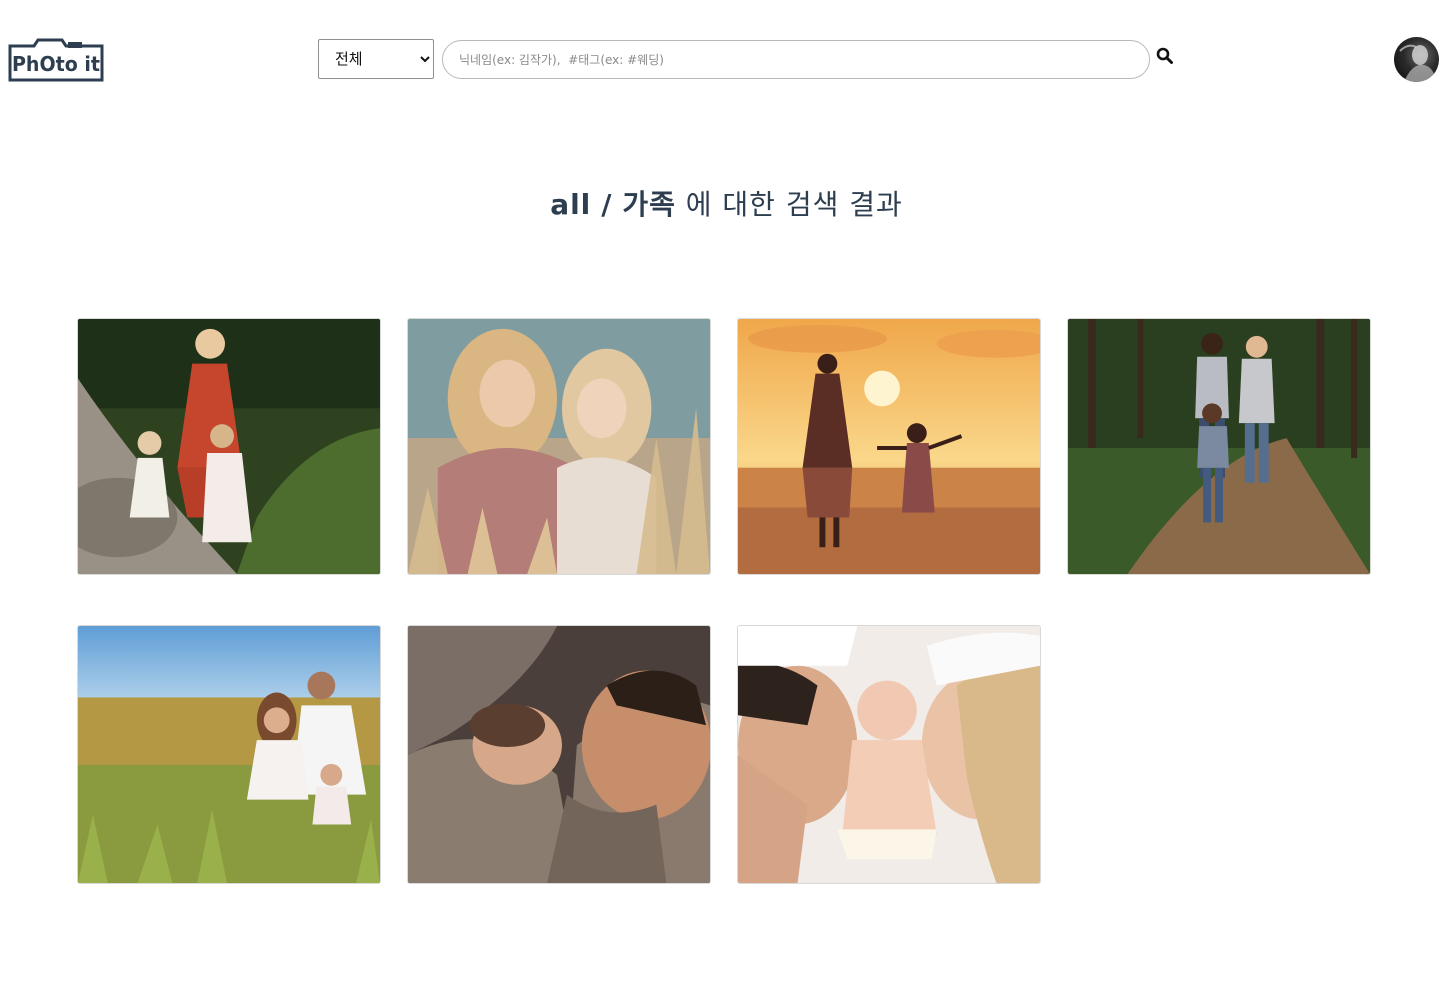 This screenshot has width=1453, height=984. What do you see at coordinates (56, 64) in the screenshot?
I see `logo-text: PhOto it` at bounding box center [56, 64].